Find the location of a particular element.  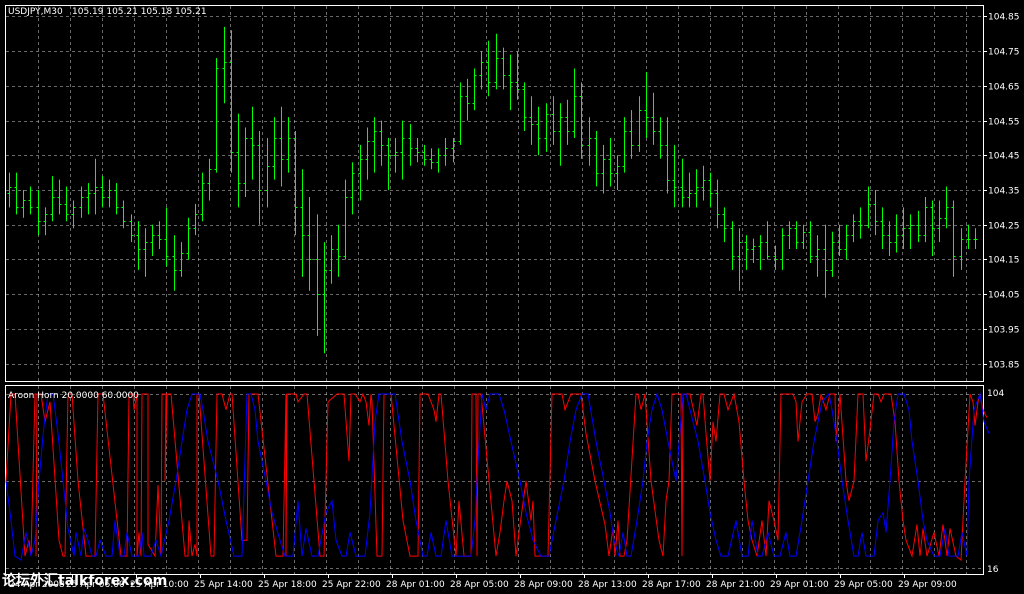

indicator-label: Aroon Horn 20.0000 60.0000 is located at coordinates (73, 396).